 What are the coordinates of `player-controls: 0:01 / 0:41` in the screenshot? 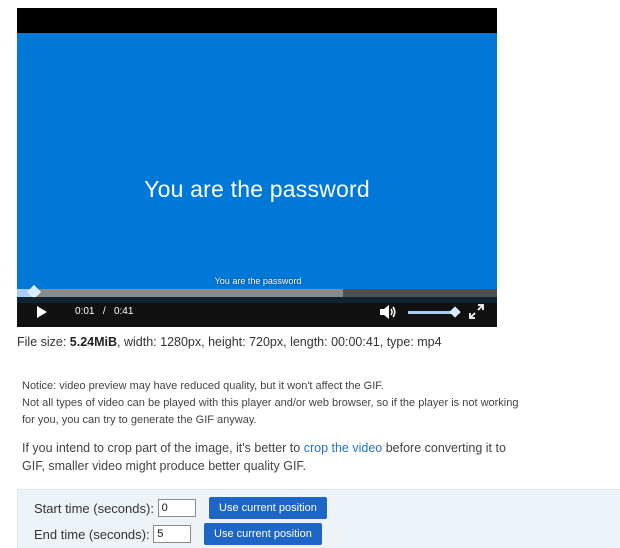 It's located at (257, 312).